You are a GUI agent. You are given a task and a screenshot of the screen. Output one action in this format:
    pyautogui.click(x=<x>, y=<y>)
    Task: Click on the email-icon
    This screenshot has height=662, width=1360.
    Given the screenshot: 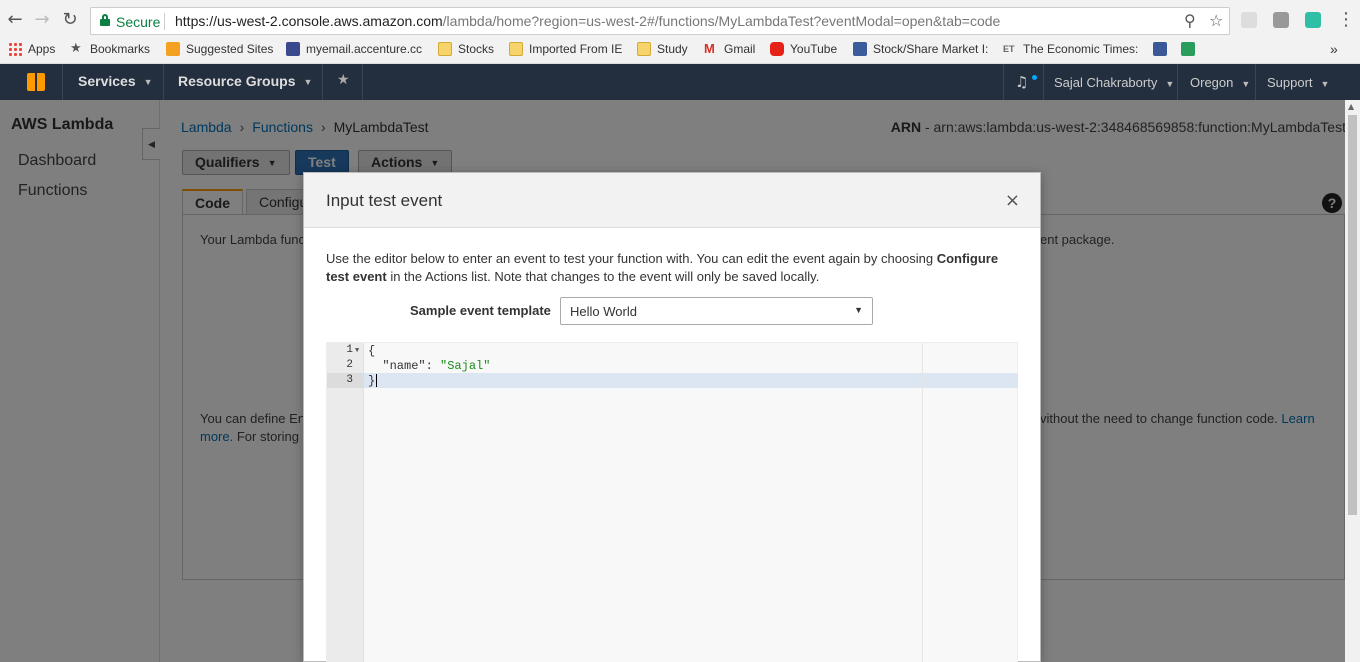 What is the action you would take?
    pyautogui.click(x=293, y=48)
    